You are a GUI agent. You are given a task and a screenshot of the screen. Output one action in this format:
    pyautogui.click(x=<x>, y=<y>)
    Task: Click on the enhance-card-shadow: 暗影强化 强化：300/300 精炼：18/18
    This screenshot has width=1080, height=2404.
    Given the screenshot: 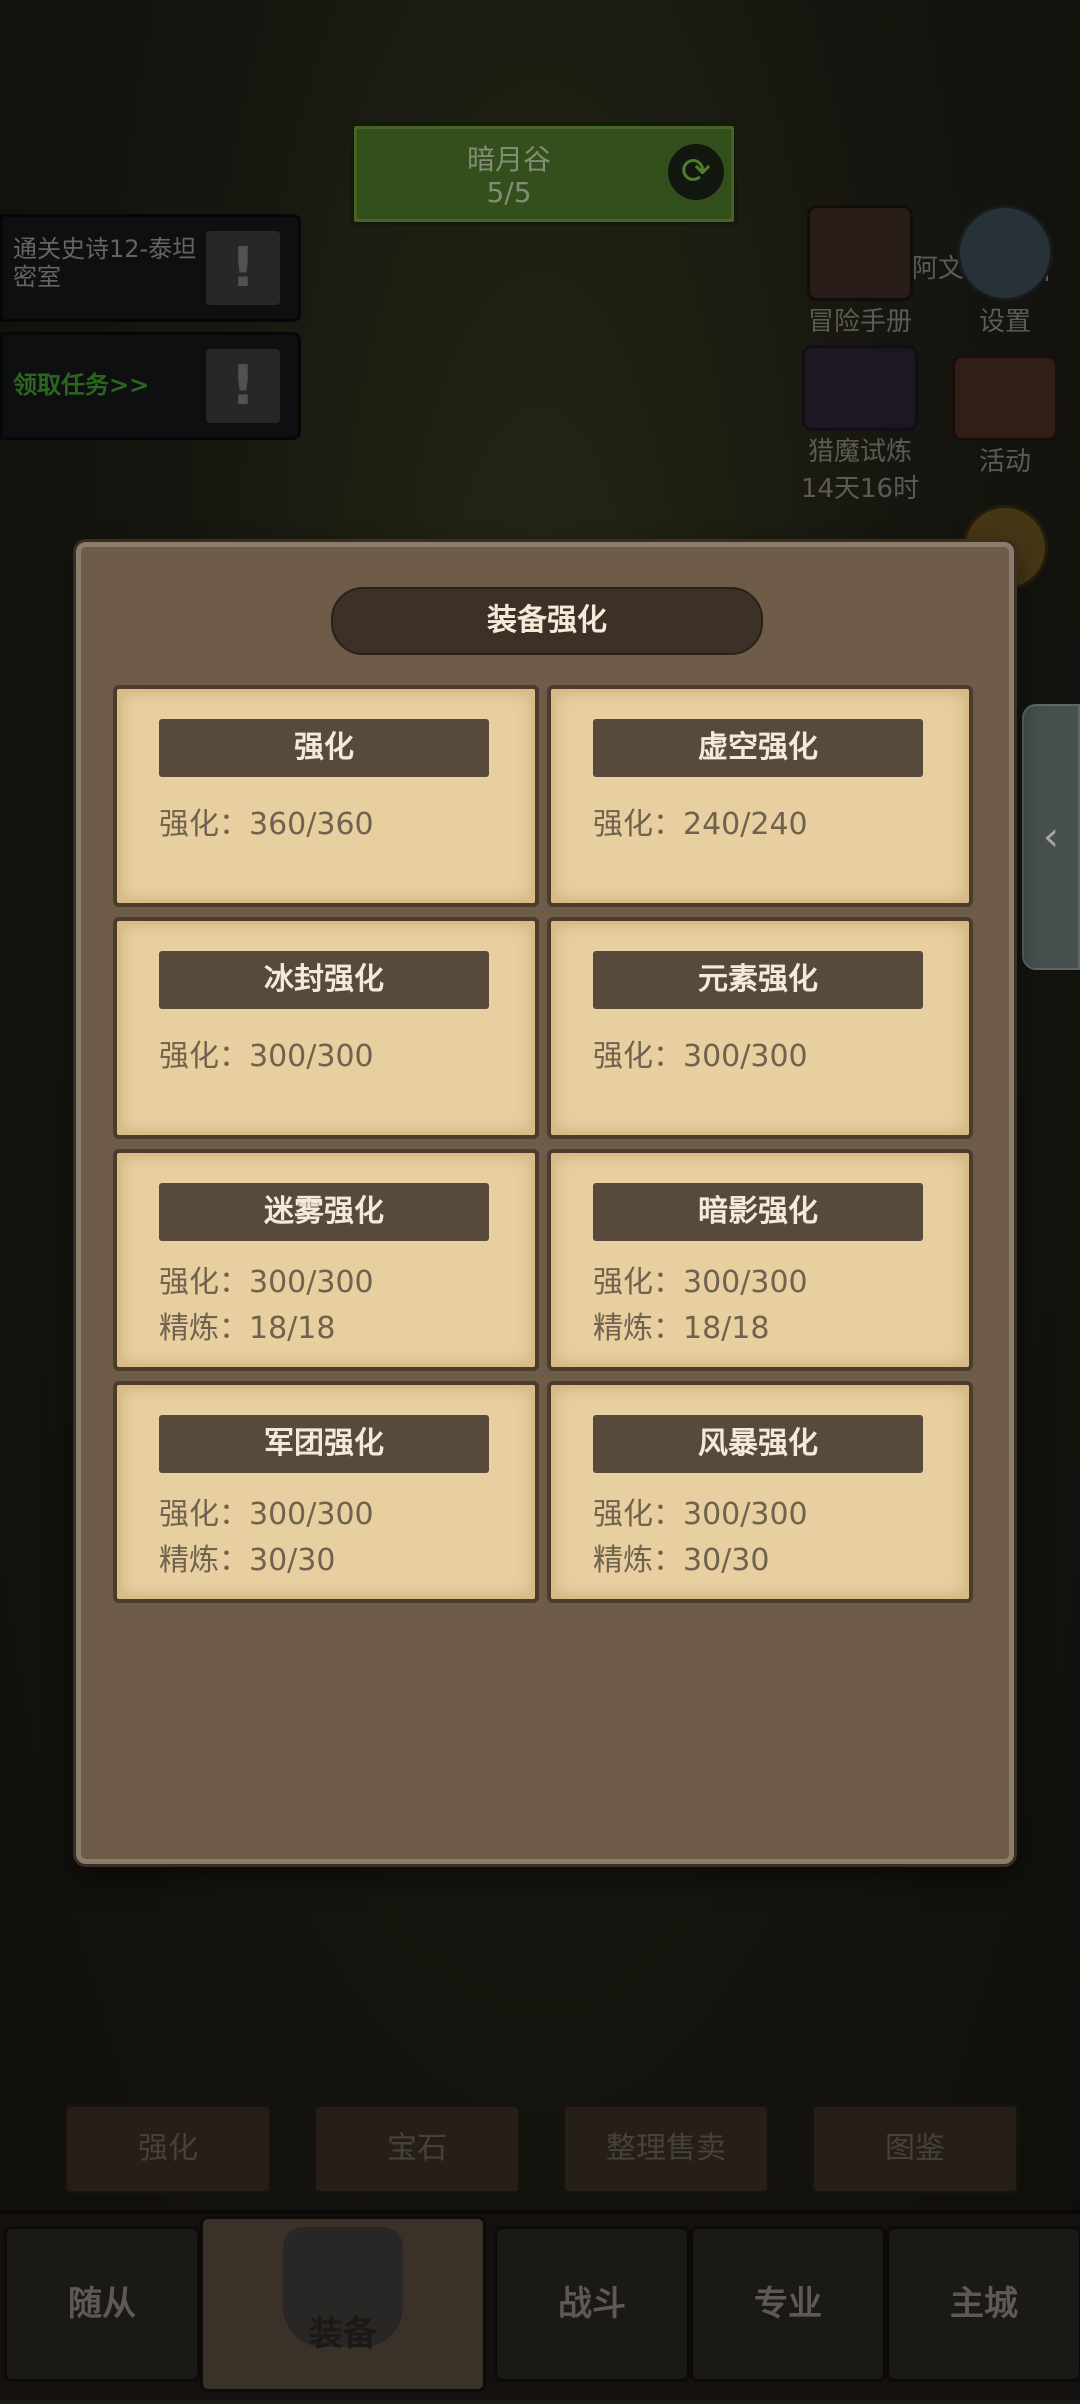 What is the action you would take?
    pyautogui.click(x=760, y=1260)
    